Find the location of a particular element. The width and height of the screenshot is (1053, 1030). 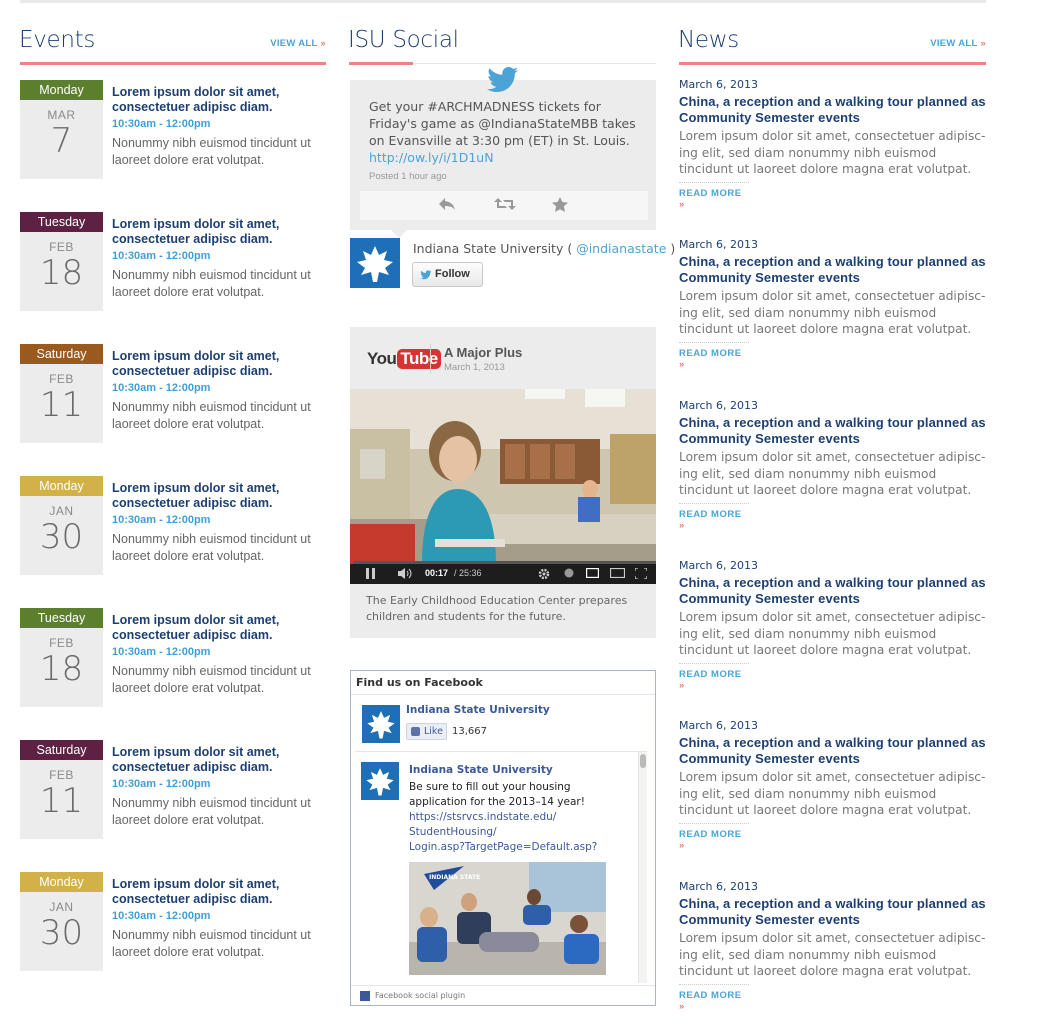

settings-gear-icon is located at coordinates (544, 575).